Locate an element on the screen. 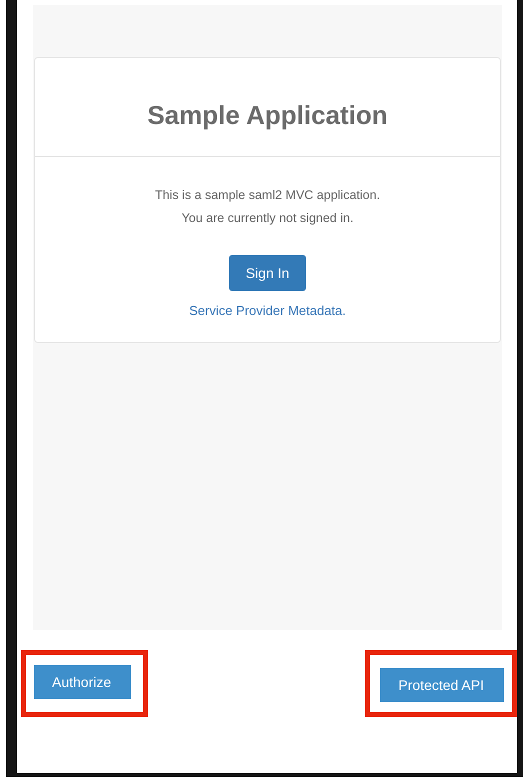 The image size is (523, 778). status-text: This is a sample saml2 MVC application. is located at coordinates (267, 195).